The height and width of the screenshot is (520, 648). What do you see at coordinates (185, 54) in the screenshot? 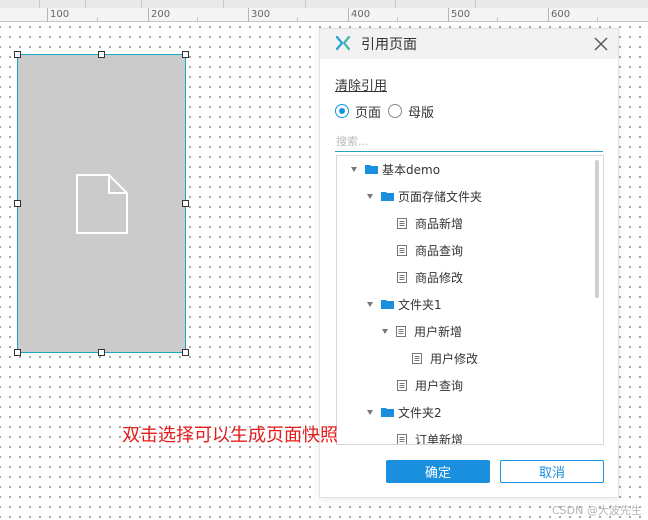
I see `resize-handle-top-right` at bounding box center [185, 54].